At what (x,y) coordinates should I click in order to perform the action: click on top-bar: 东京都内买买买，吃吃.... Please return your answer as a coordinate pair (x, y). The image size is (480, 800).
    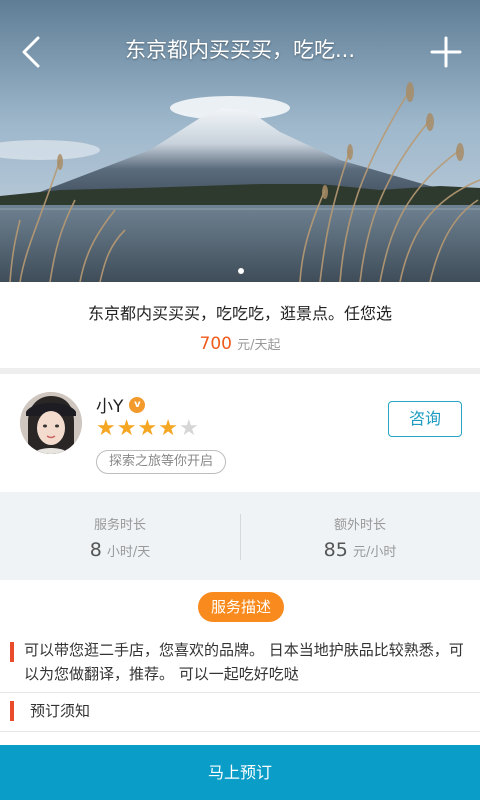
    Looking at the image, I should click on (240, 50).